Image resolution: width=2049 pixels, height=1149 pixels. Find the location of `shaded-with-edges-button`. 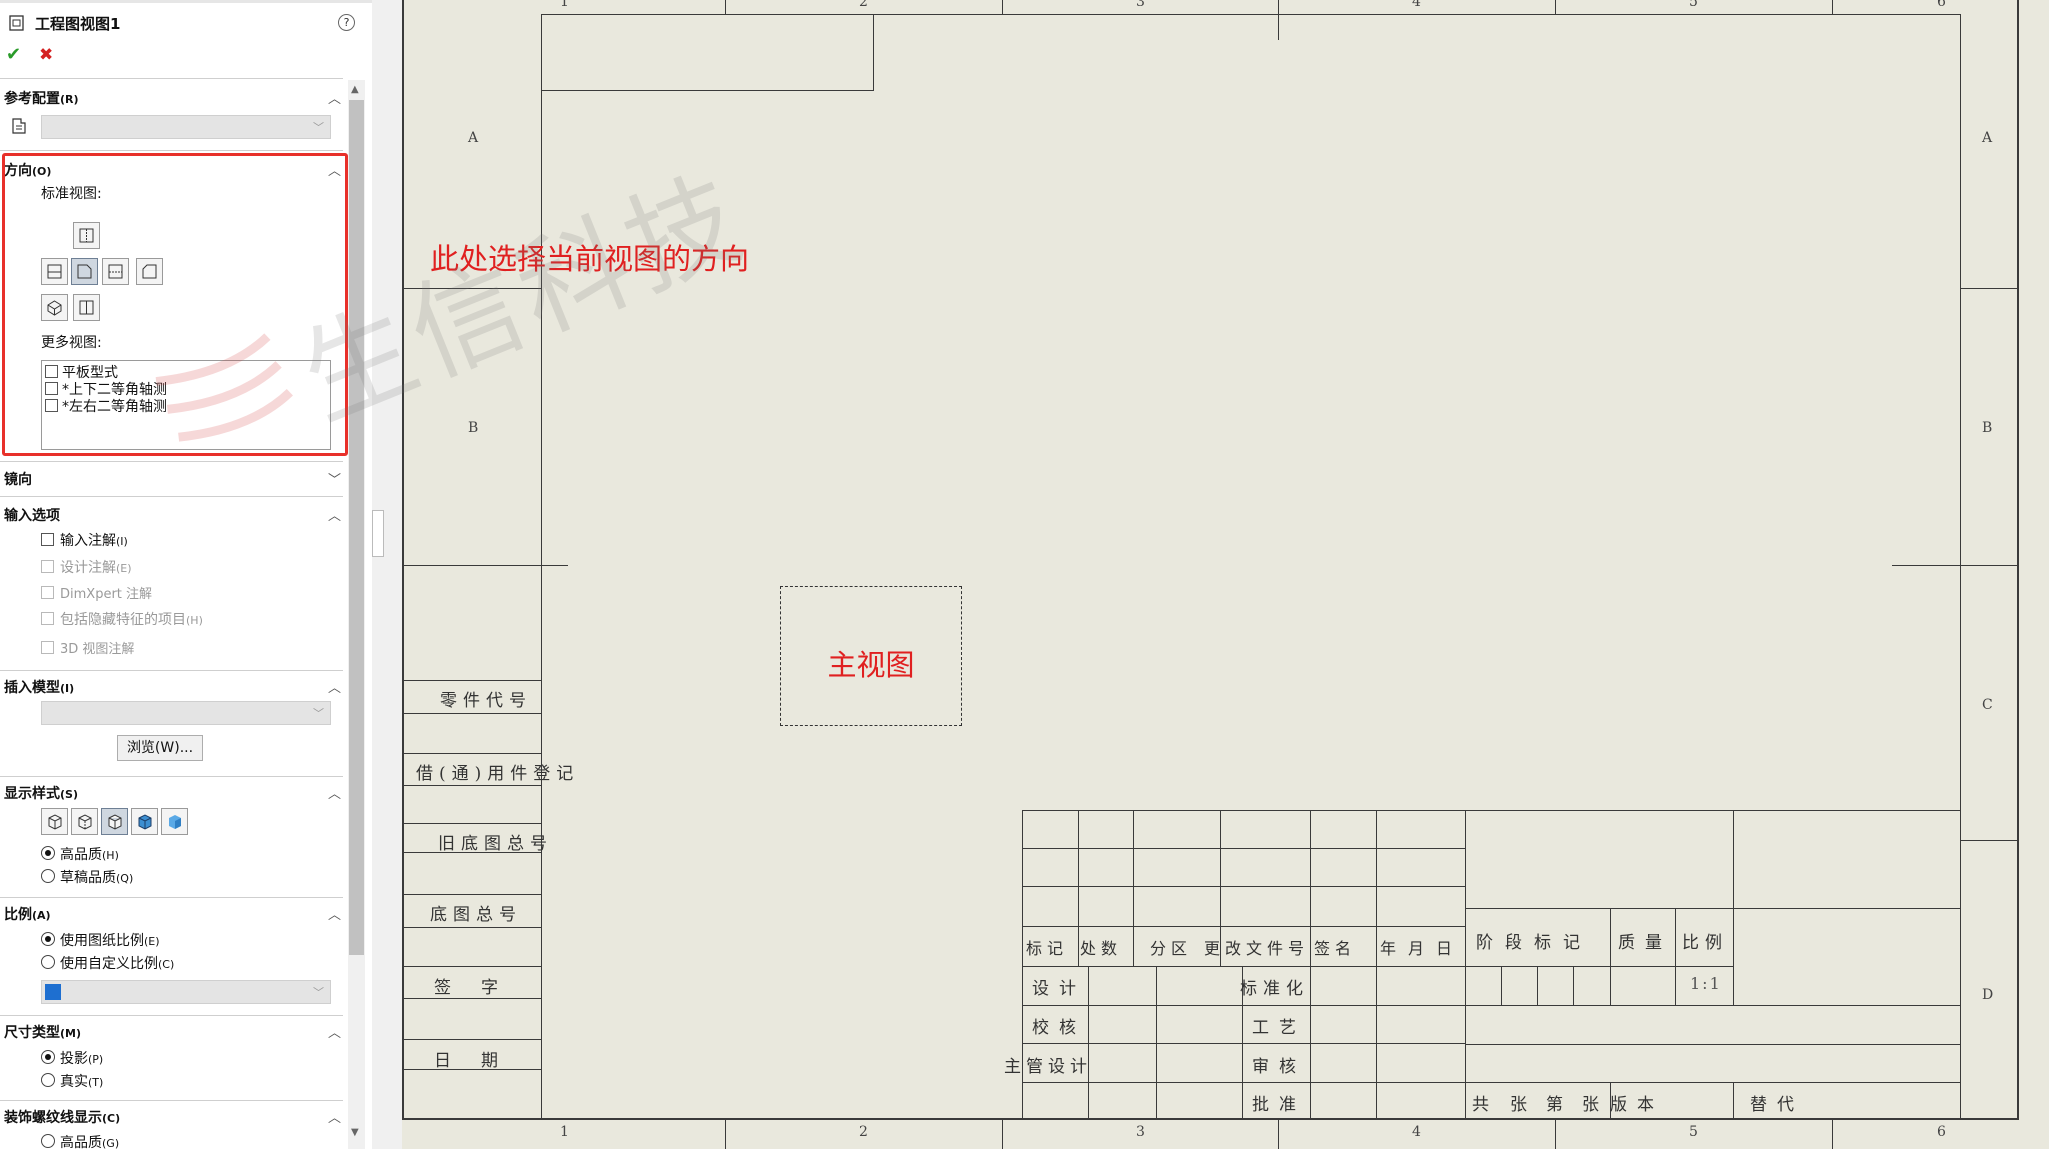

shaded-with-edges-button is located at coordinates (144, 821).